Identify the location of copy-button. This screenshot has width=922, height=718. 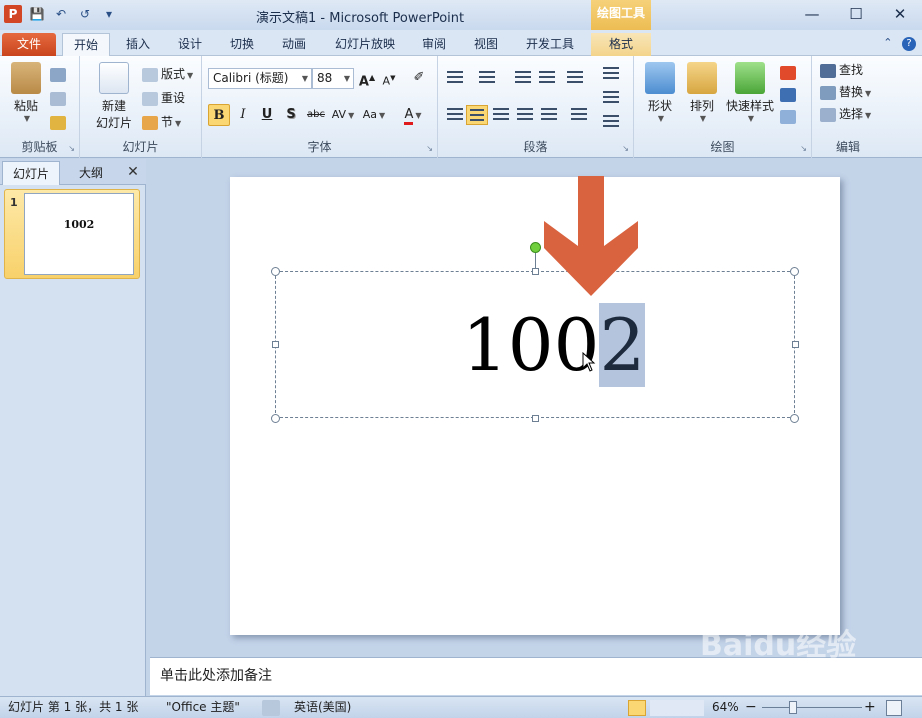
(59, 98).